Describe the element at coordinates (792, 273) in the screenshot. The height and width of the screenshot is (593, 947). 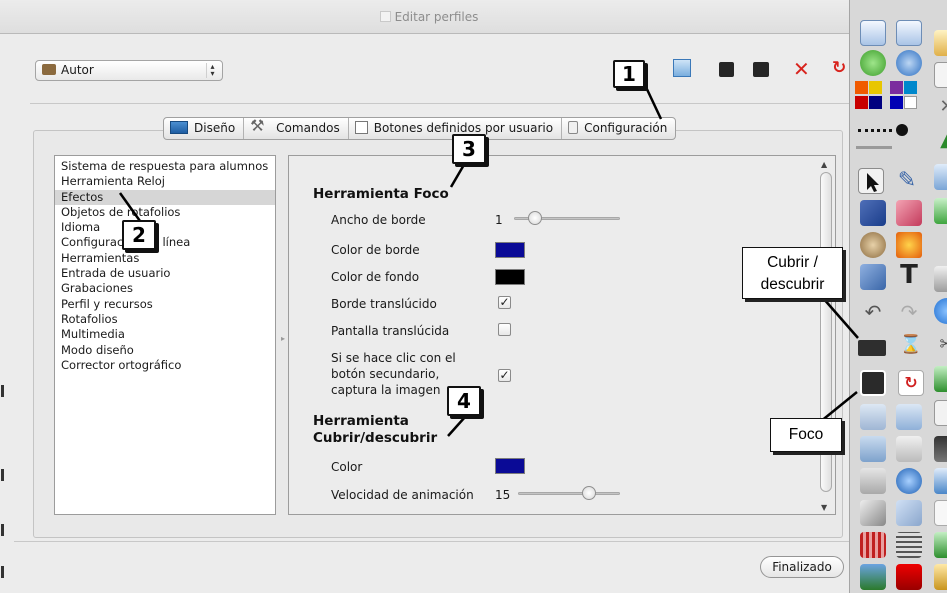
I see `callout-reveal: Cubrir / descubrir` at that location.